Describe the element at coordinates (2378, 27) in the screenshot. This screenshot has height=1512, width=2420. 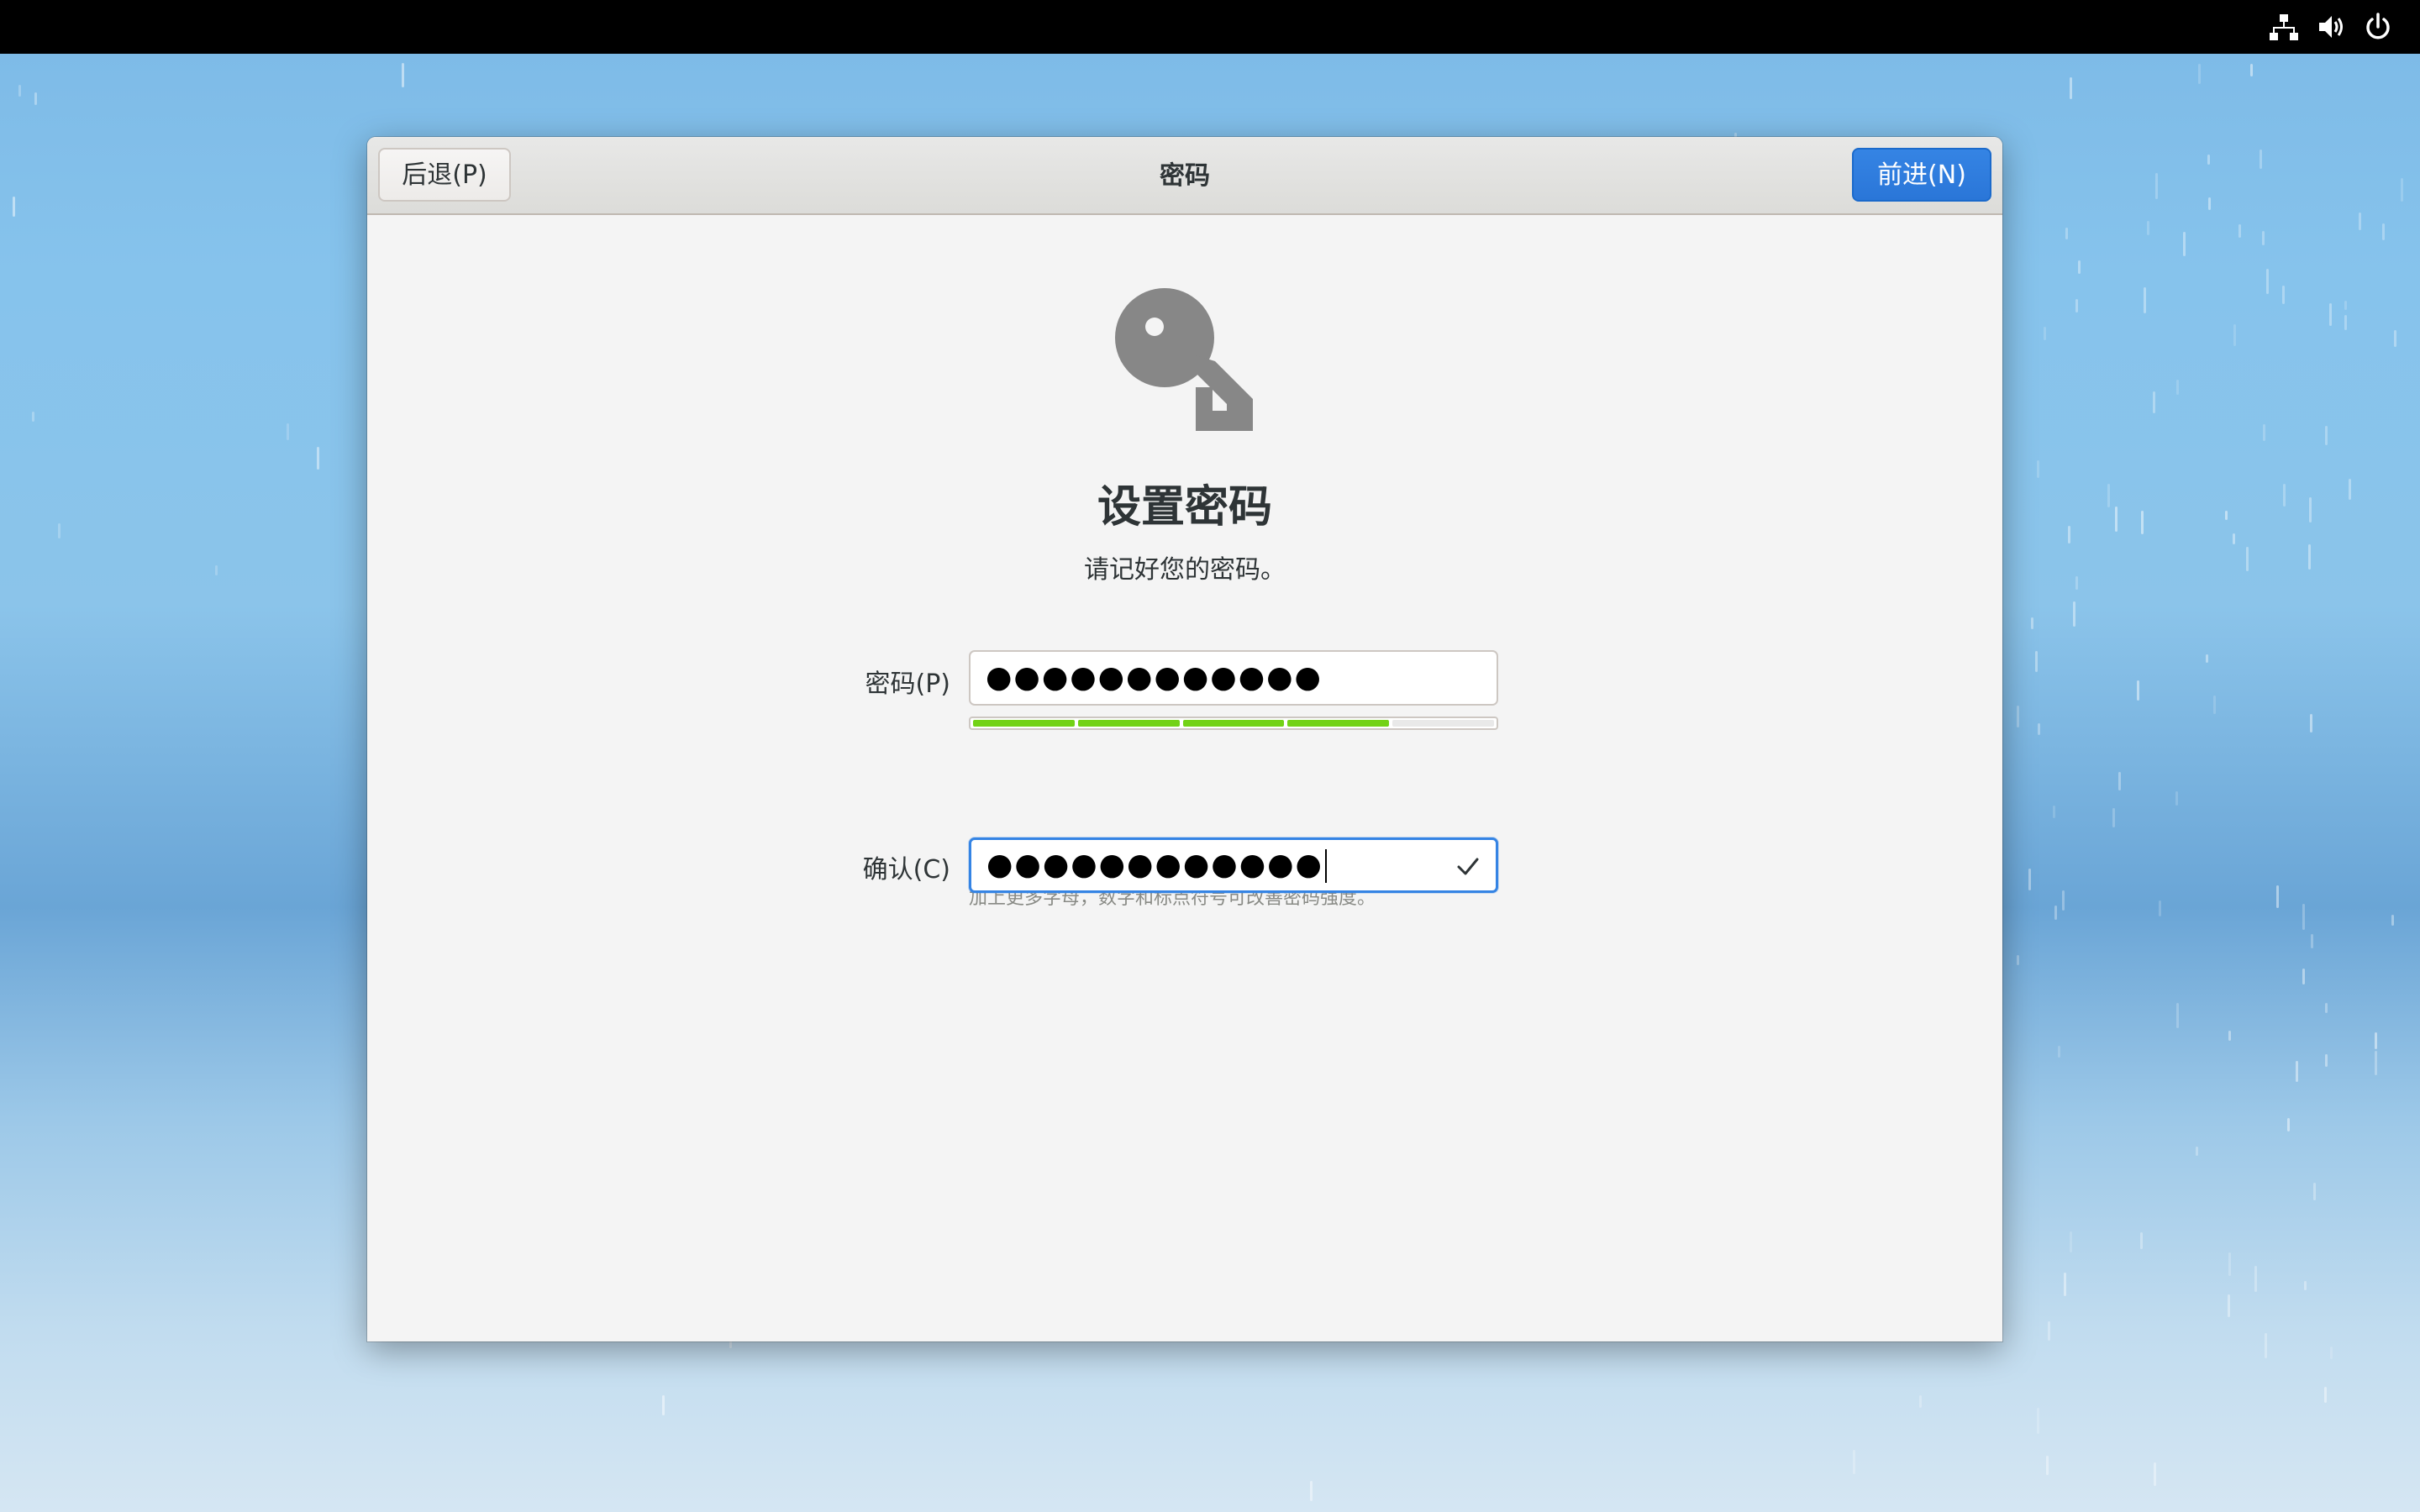
I see `power-icon` at that location.